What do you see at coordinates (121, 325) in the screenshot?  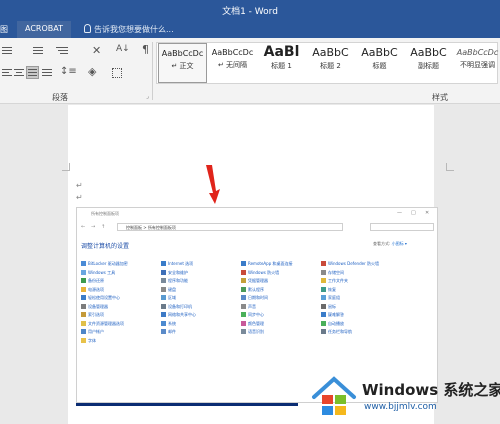 I see `cp-item: 文件资源管理器选项` at bounding box center [121, 325].